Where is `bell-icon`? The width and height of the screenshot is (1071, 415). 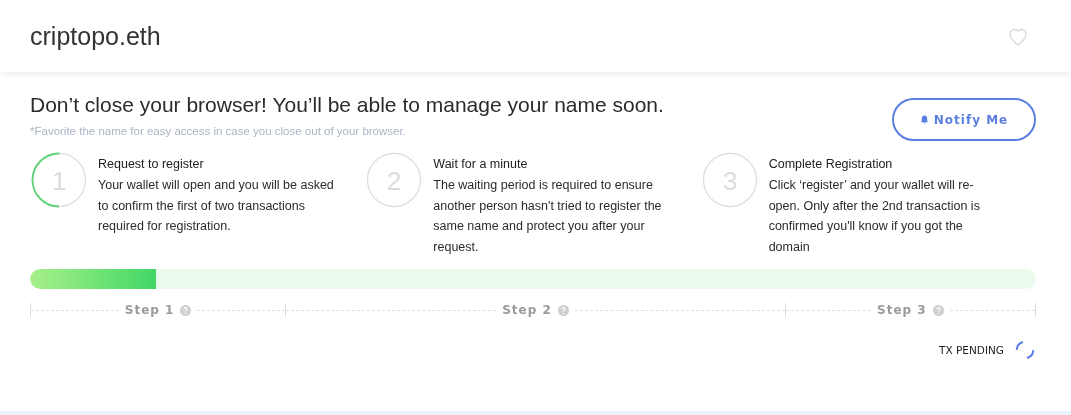 bell-icon is located at coordinates (924, 119).